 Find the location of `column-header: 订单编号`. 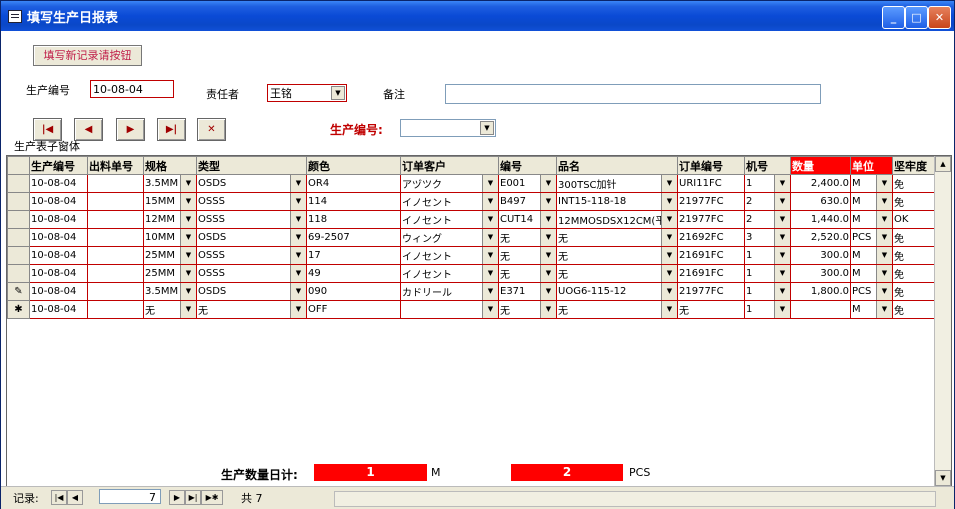

column-header: 订单编号 is located at coordinates (711, 165).